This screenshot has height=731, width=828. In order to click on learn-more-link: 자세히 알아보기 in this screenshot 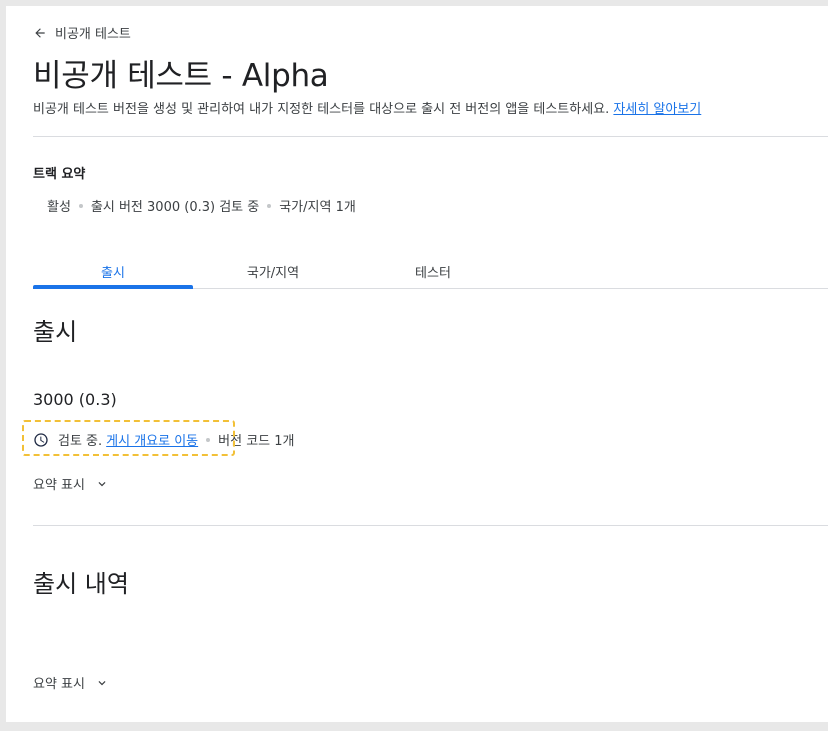, I will do `click(657, 109)`.